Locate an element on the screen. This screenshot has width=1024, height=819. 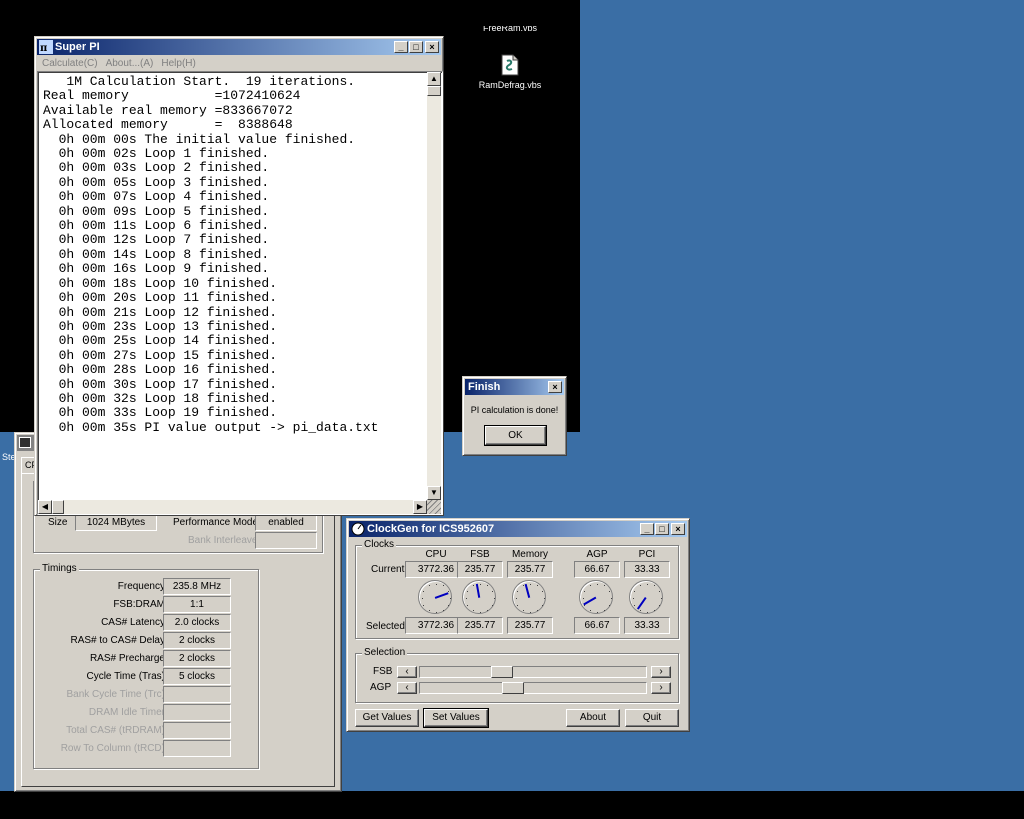
console-line: 0h 00m 25s Loop 14 finished. is located at coordinates (160, 341).